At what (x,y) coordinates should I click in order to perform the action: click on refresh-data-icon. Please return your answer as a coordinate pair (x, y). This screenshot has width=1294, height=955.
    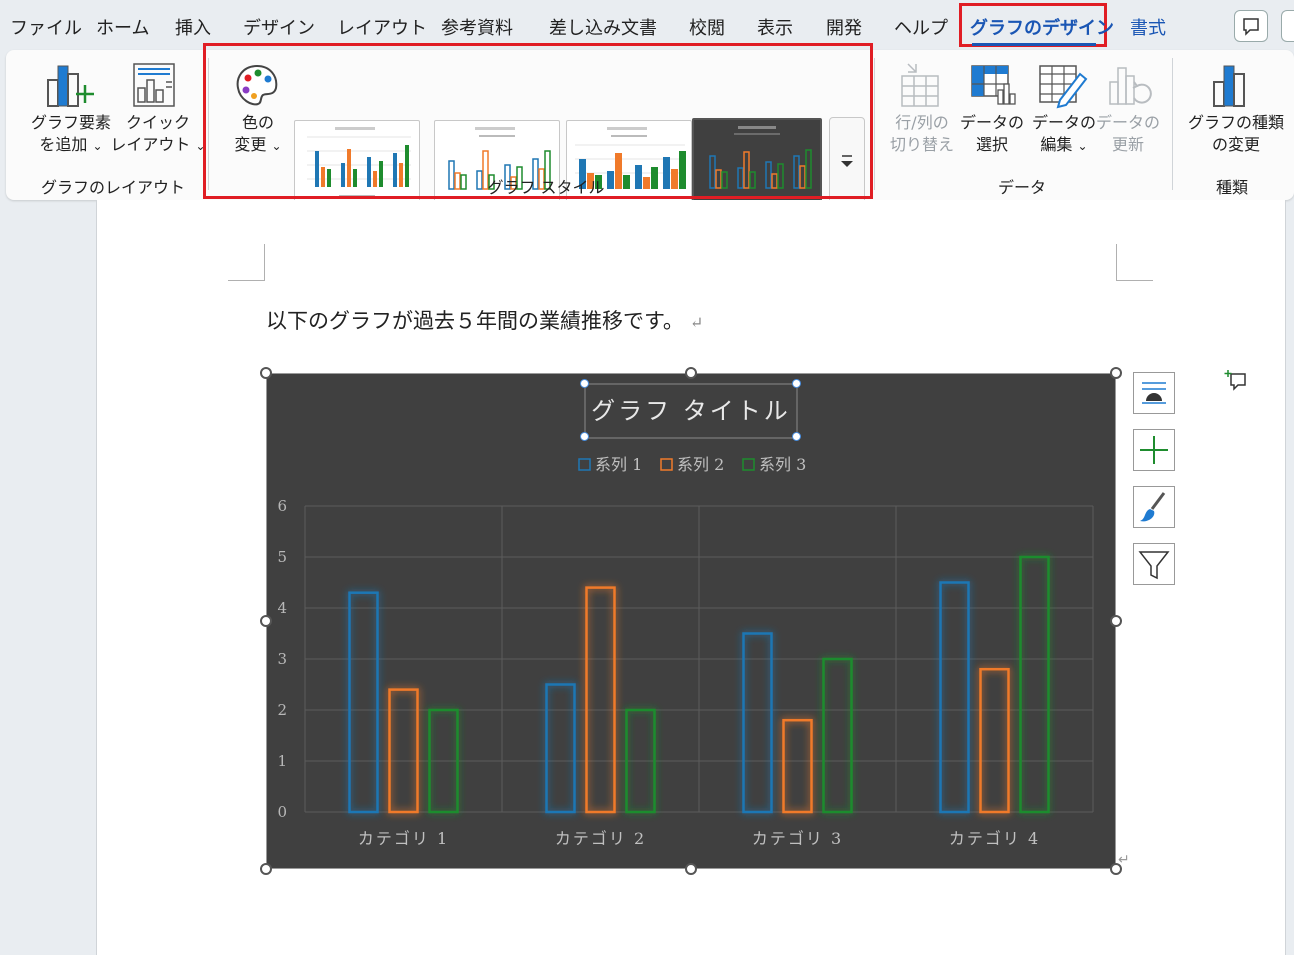
    Looking at the image, I should click on (1130, 86).